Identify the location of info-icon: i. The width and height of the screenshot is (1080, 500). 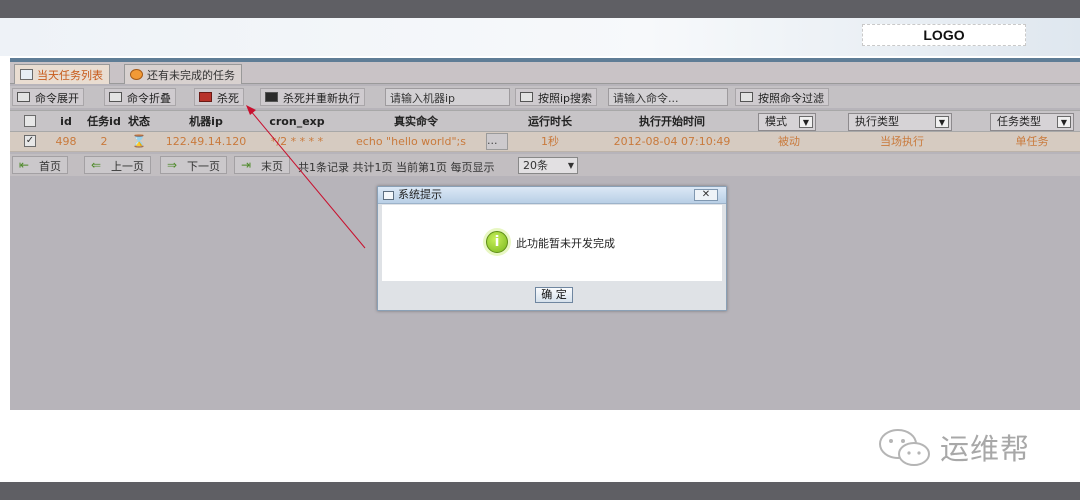
(497, 242).